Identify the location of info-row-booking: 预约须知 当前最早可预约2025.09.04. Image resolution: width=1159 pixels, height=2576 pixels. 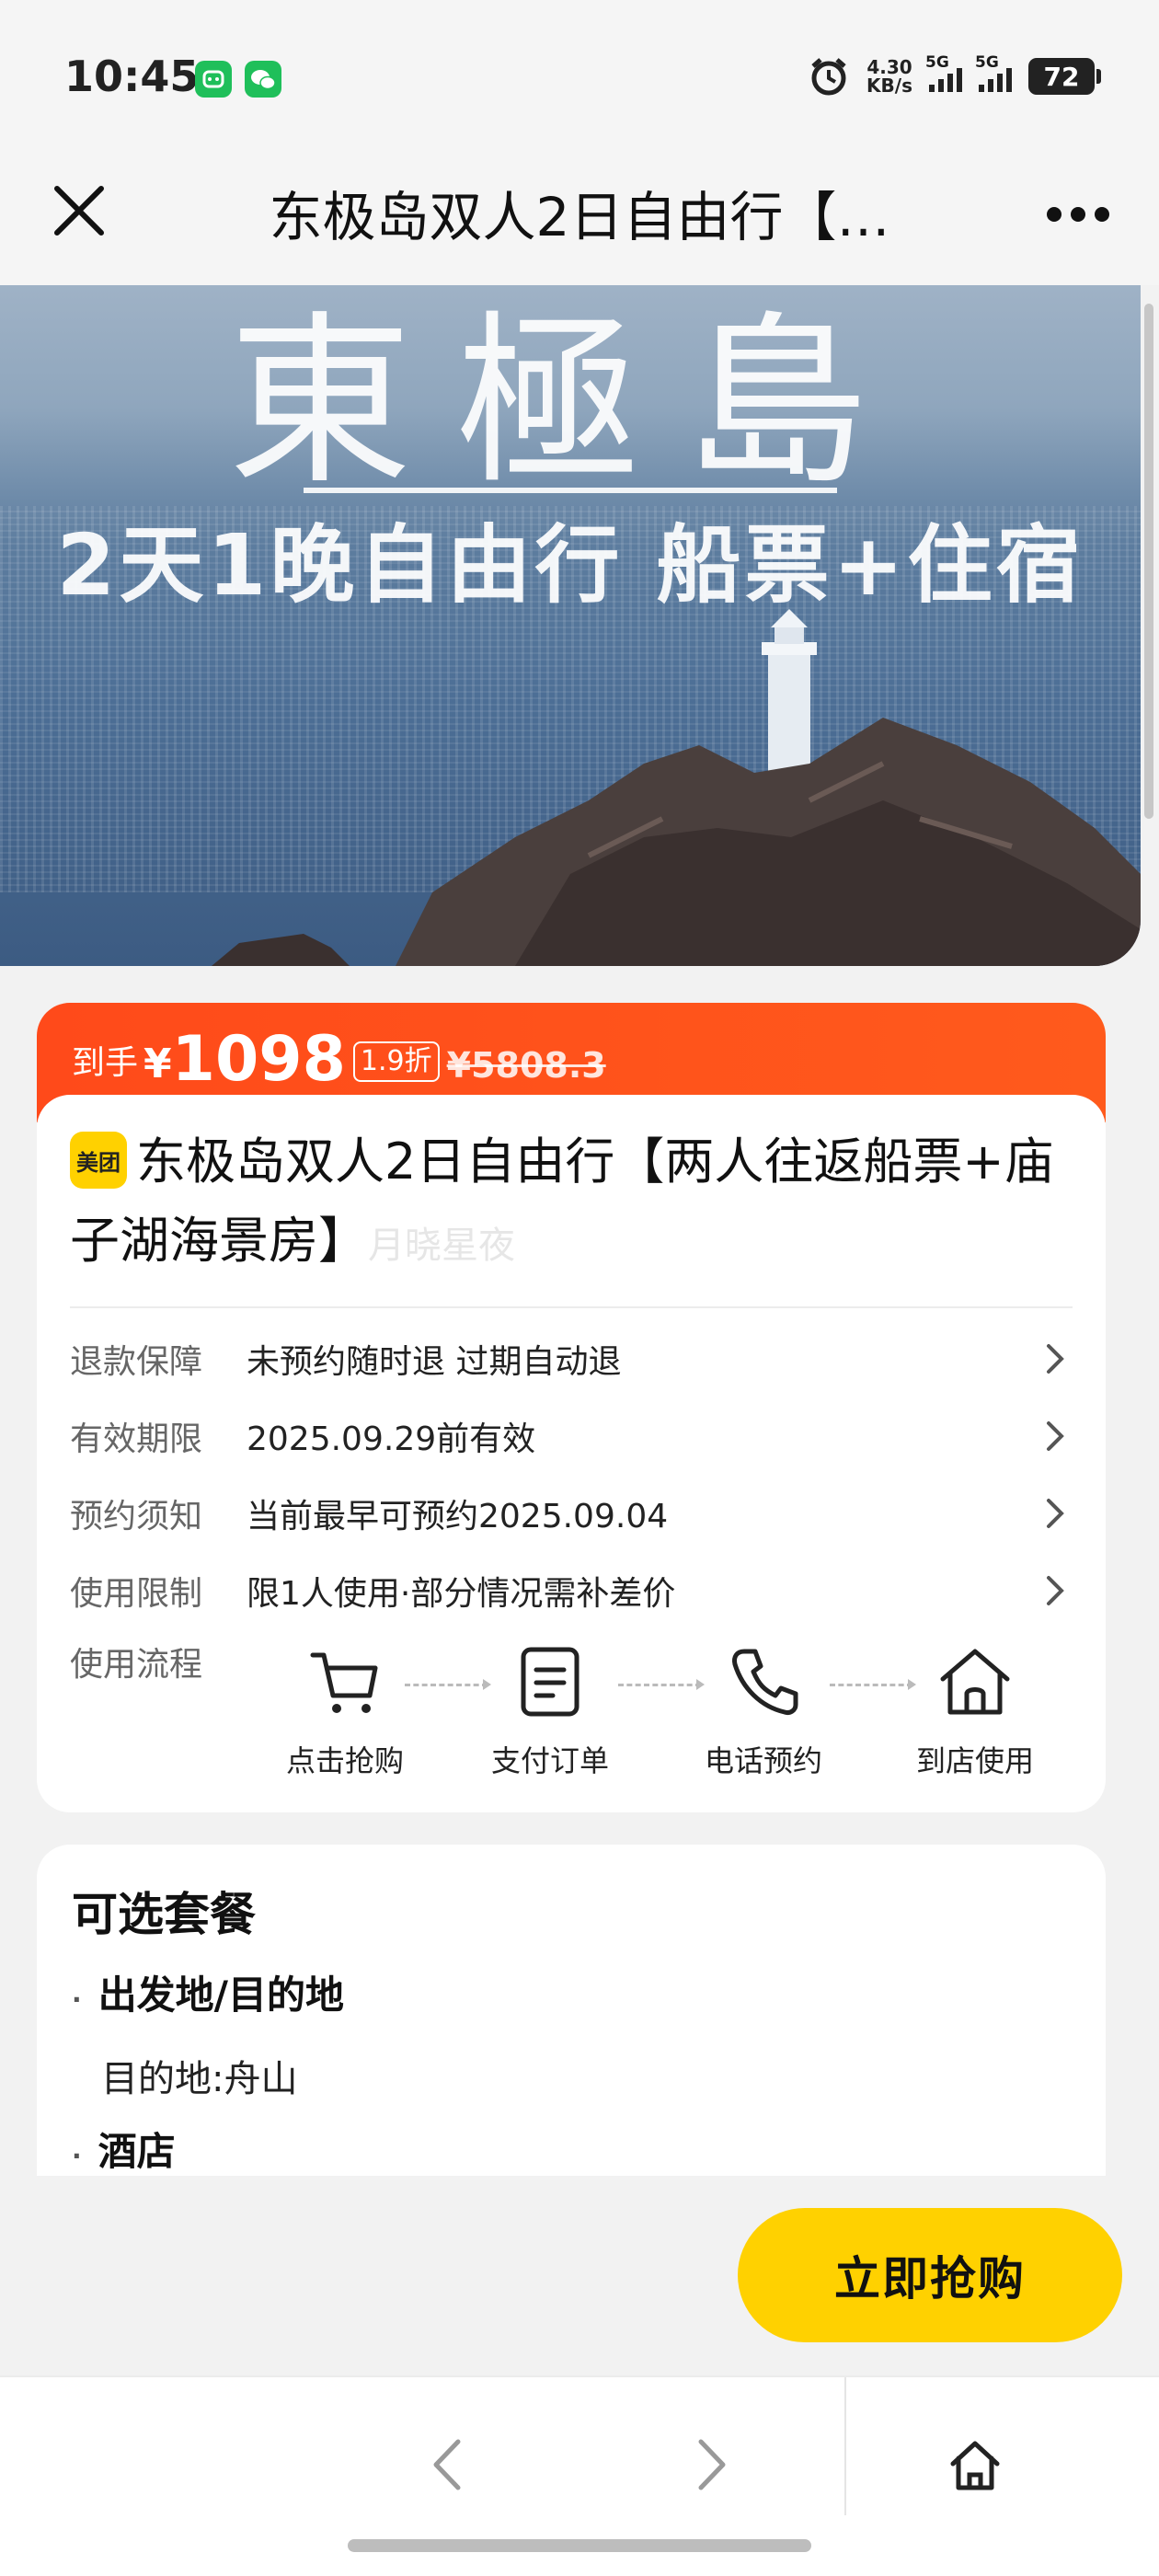
(571, 1513).